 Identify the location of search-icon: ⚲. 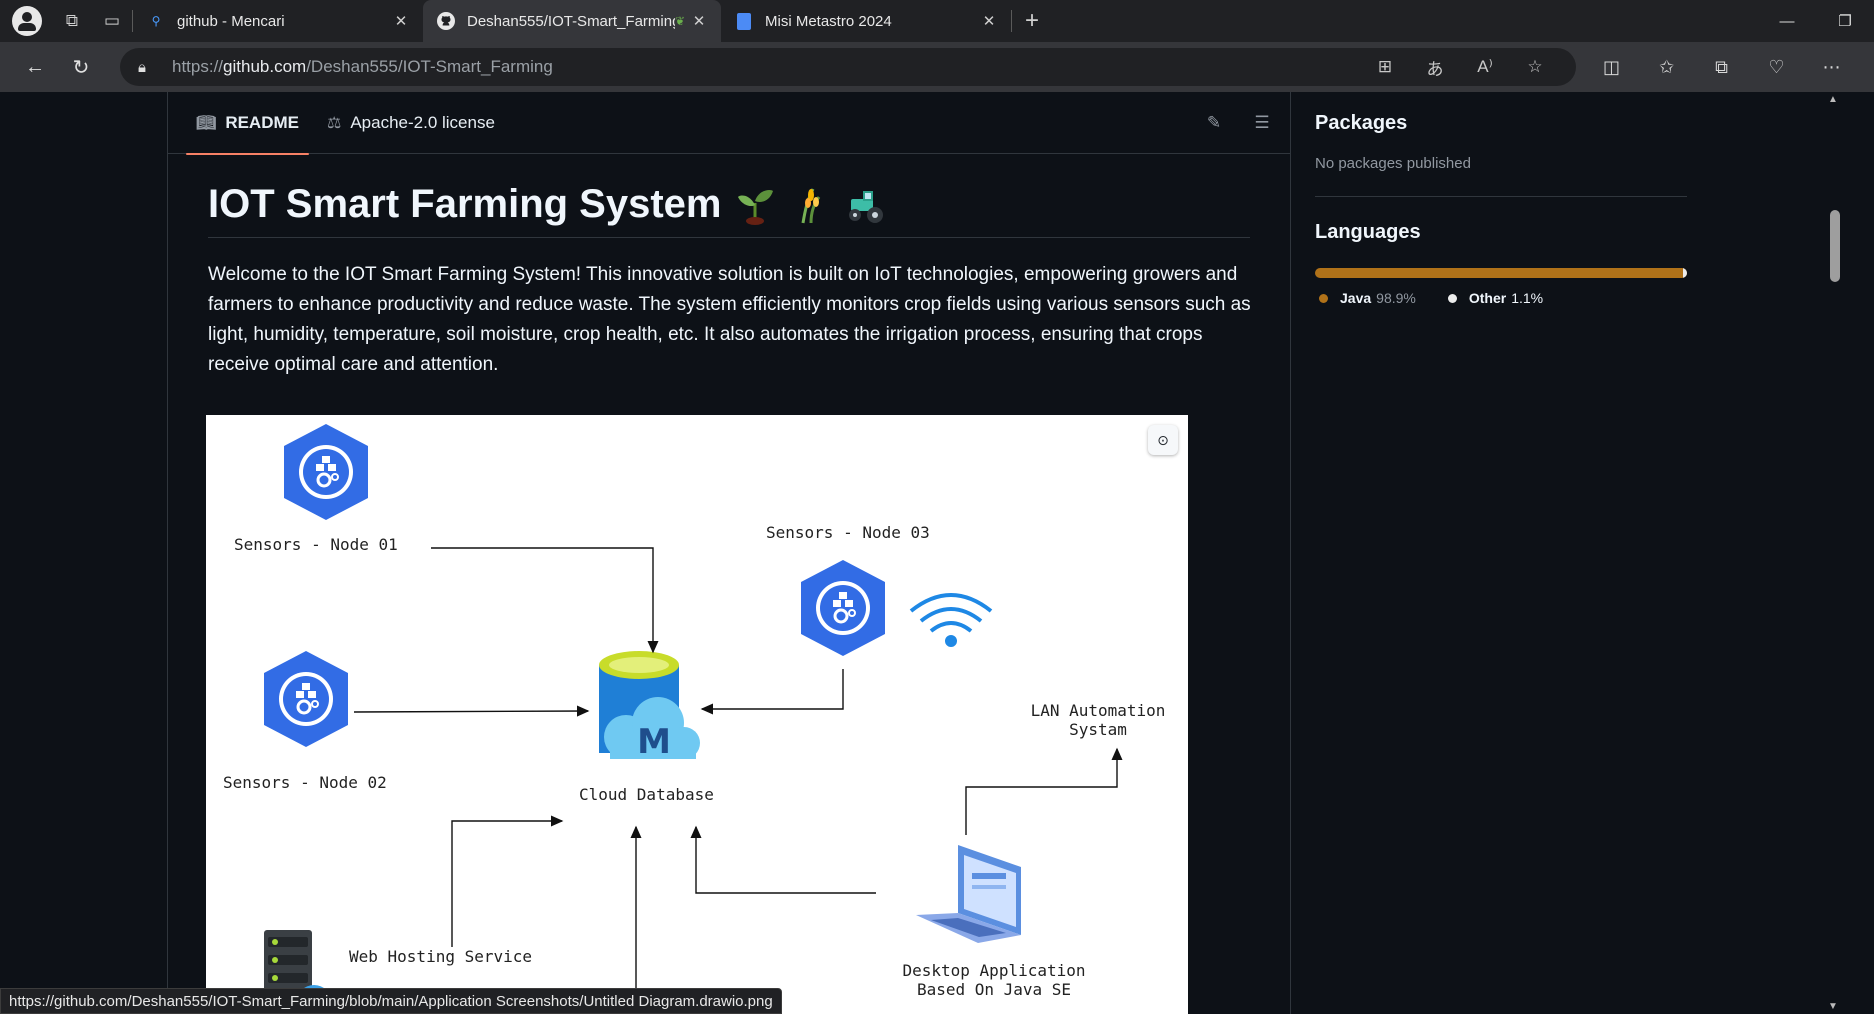
(156, 21).